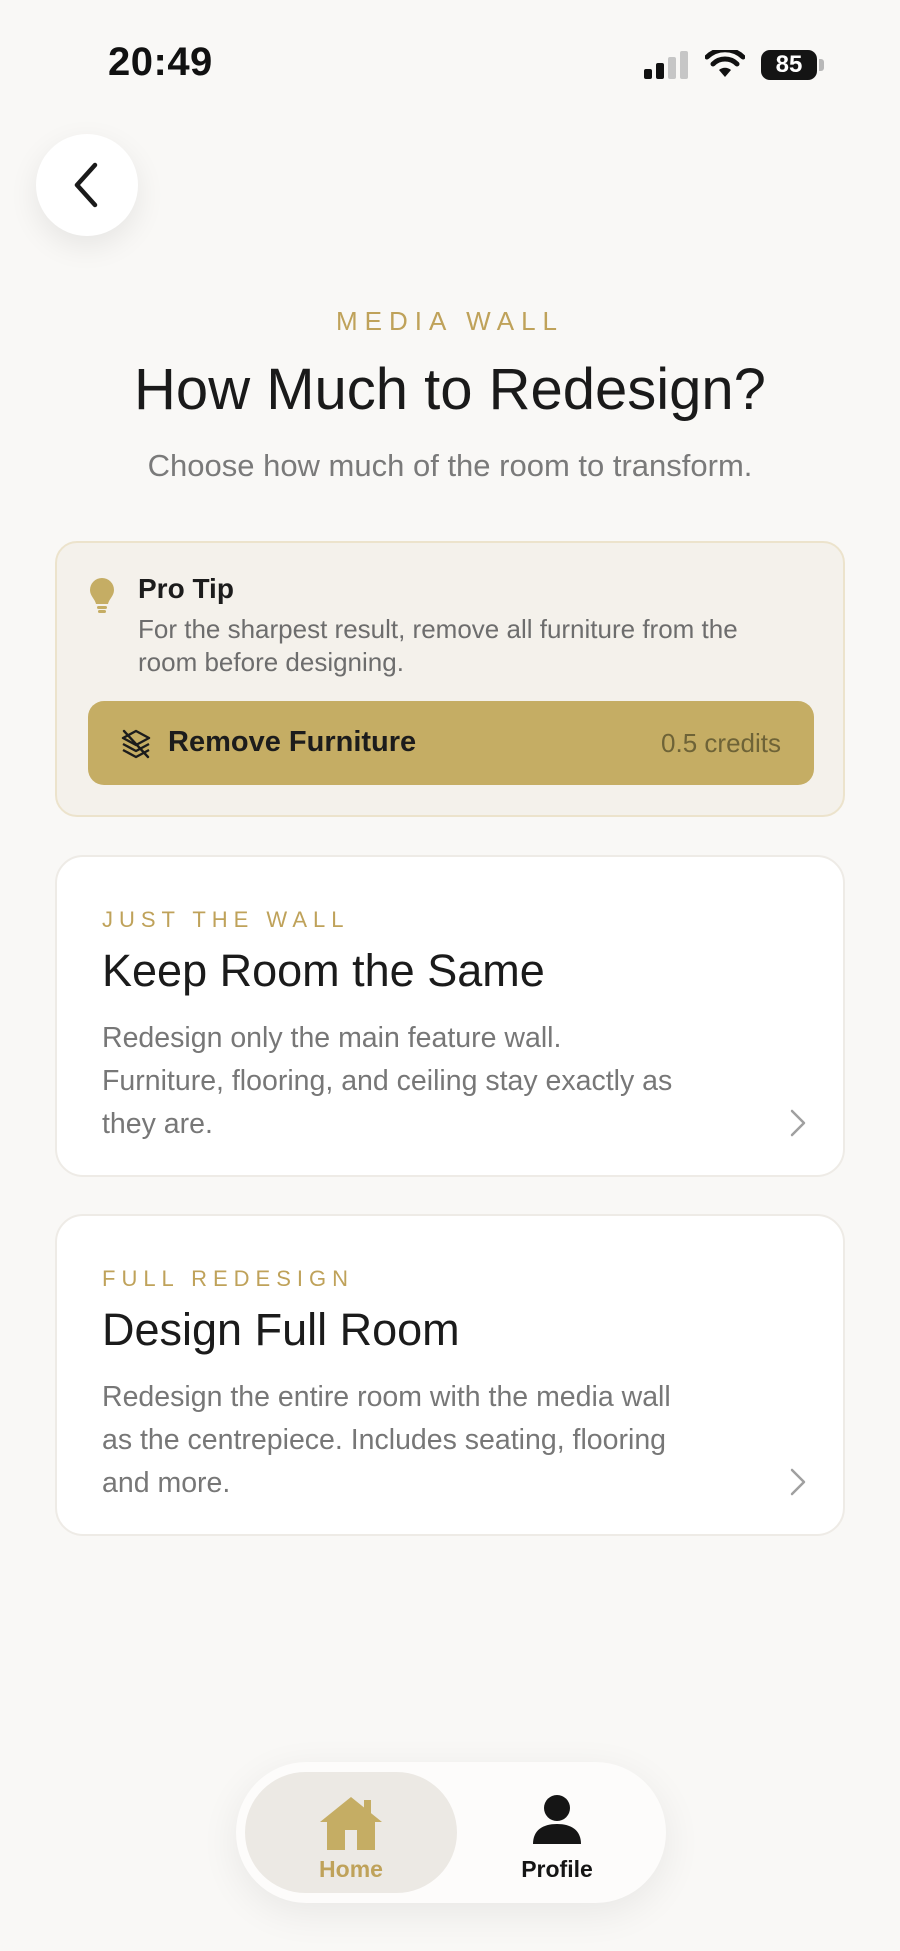  I want to click on bottom-nav: Home Profile, so click(451, 1832).